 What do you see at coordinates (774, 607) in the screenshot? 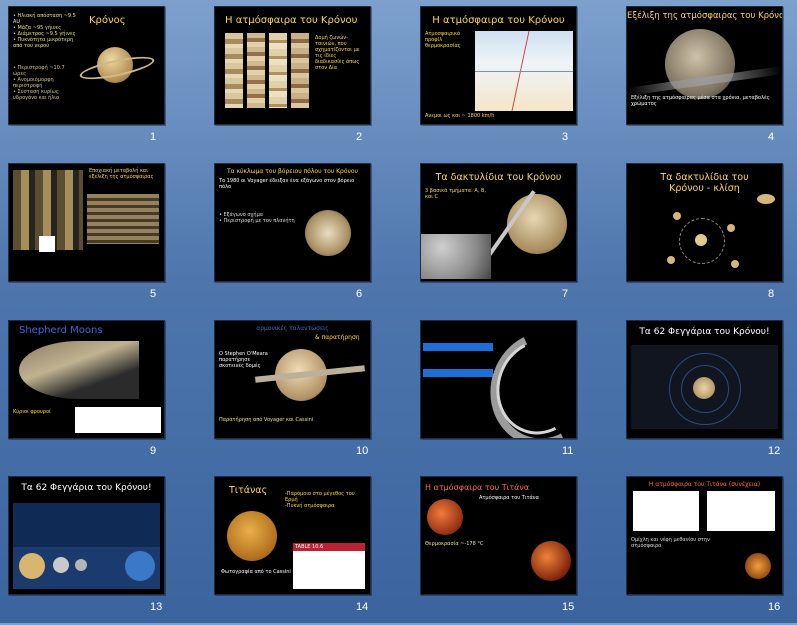
I see `slide-number: 16` at bounding box center [774, 607].